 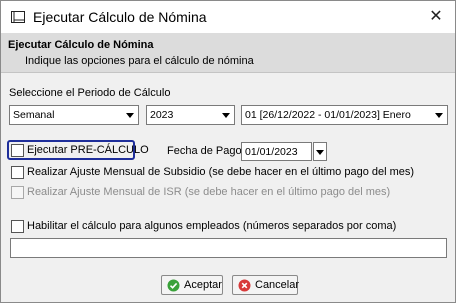 I want to click on window-icon, so click(x=18, y=17).